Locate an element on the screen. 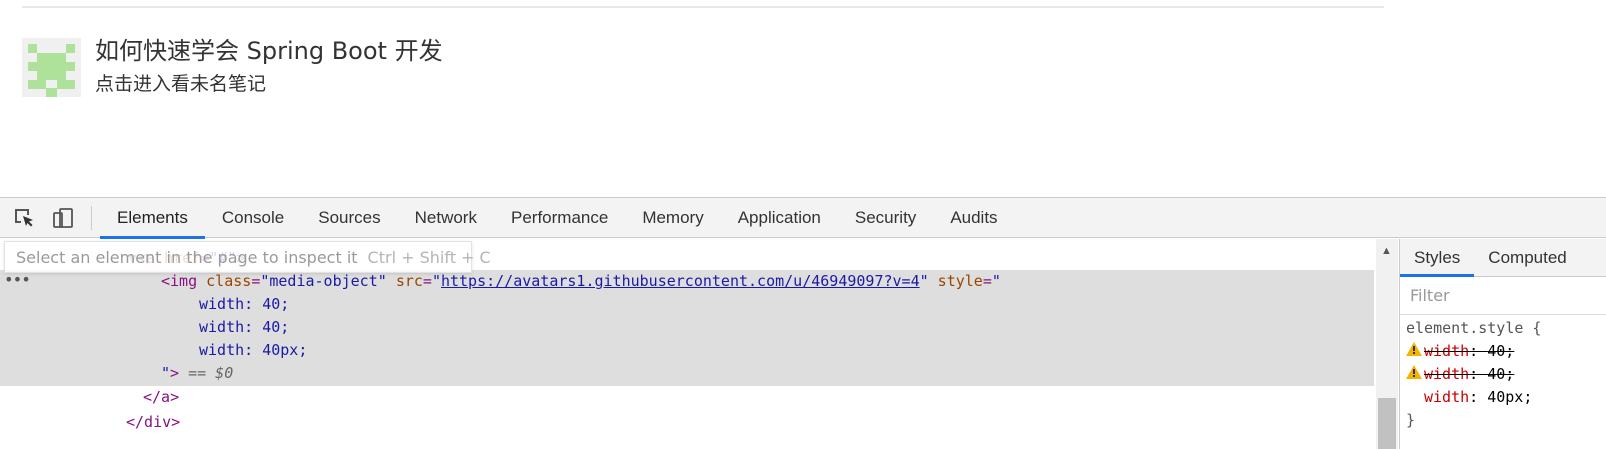 The width and height of the screenshot is (1606, 449). dom-line-div-close: </div> is located at coordinates (687, 422).